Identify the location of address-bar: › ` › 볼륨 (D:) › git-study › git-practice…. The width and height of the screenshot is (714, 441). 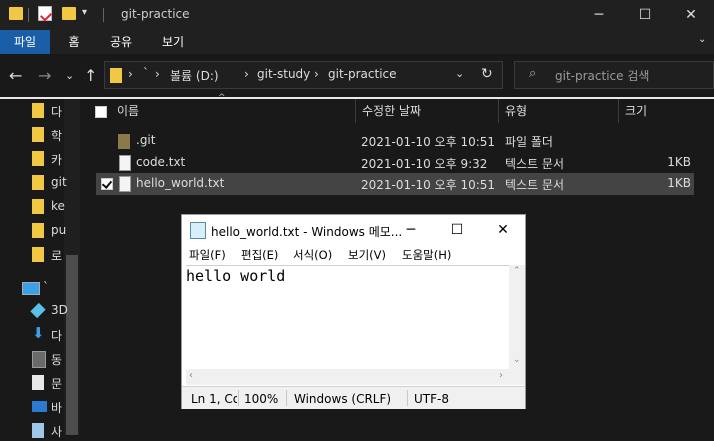
(303, 75).